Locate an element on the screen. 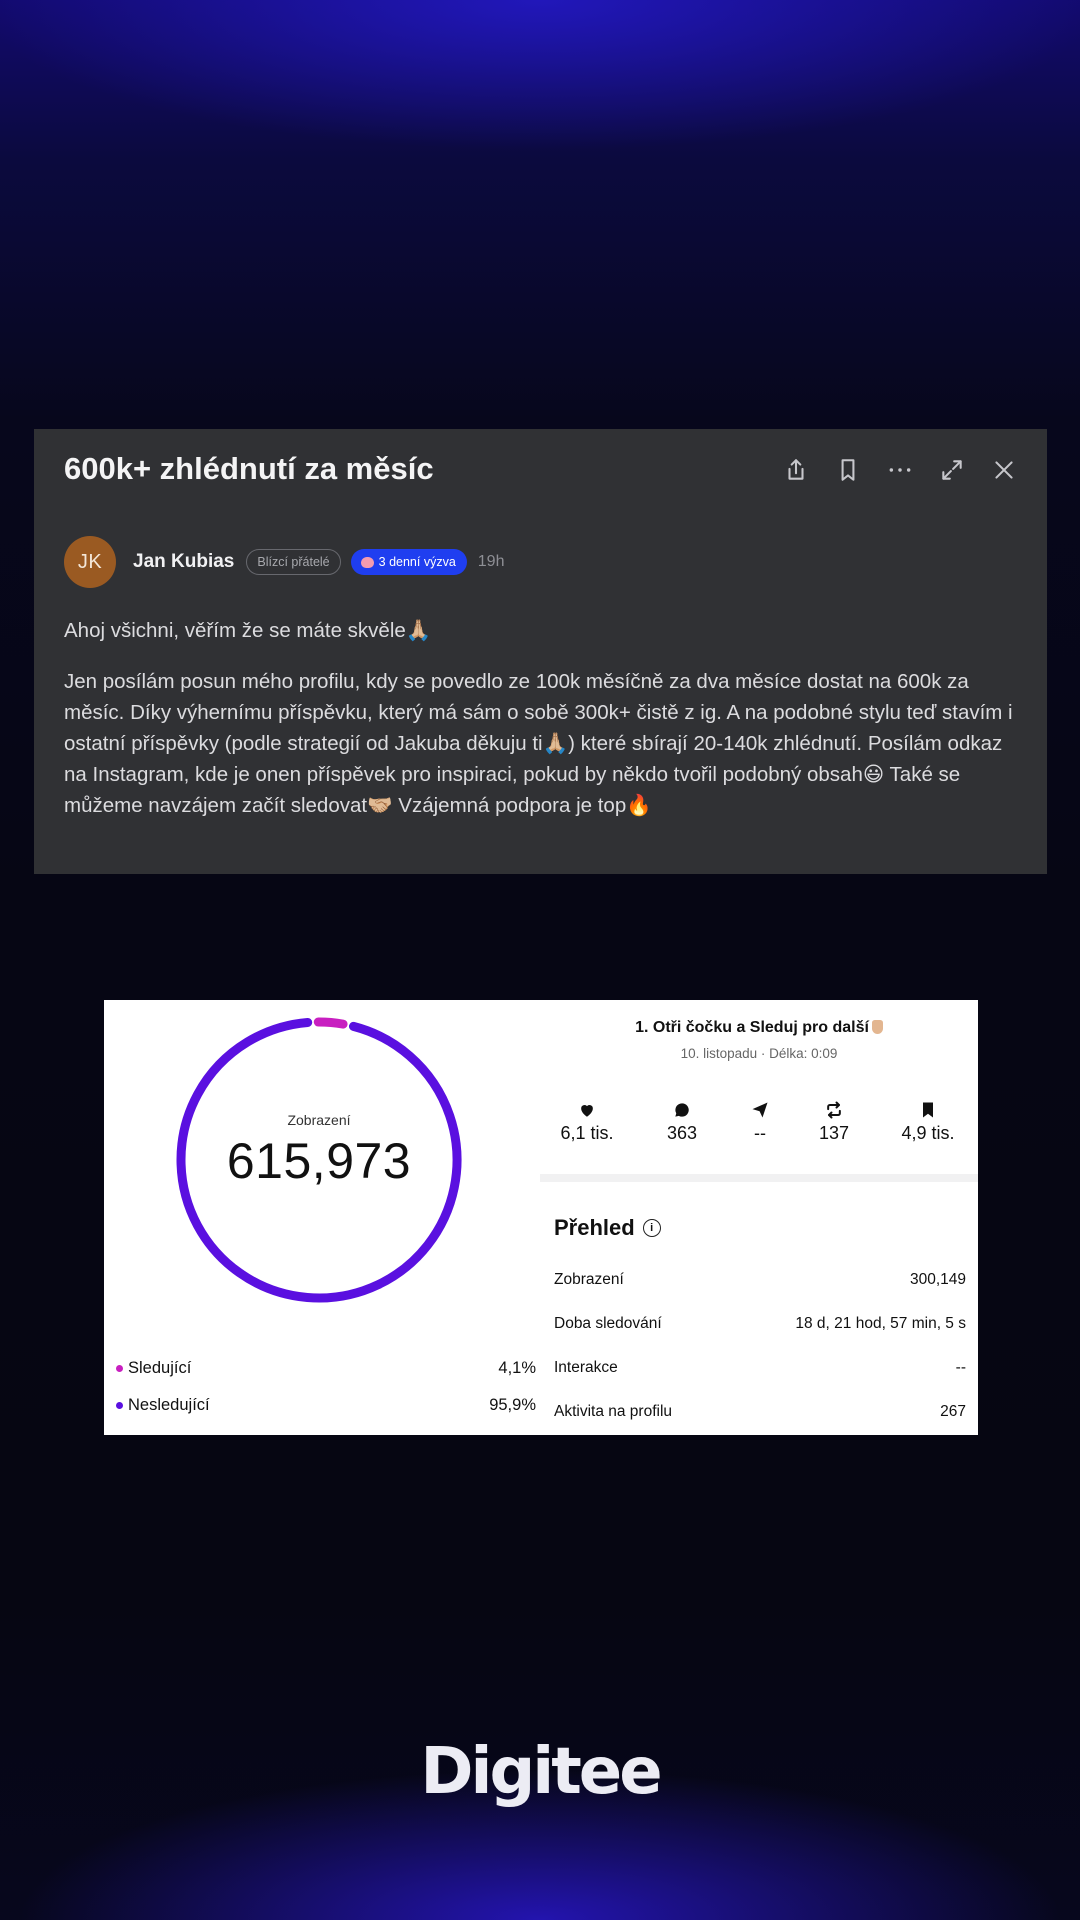  expand-icon is located at coordinates (952, 470).